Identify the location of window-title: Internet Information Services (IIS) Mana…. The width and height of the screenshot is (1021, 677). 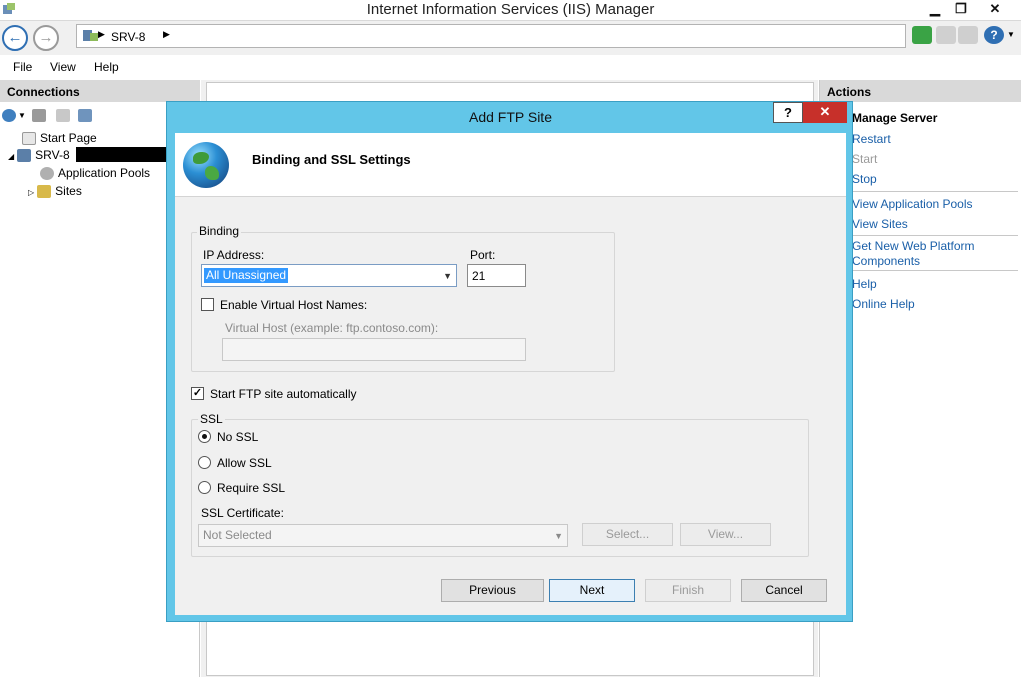
(510, 9).